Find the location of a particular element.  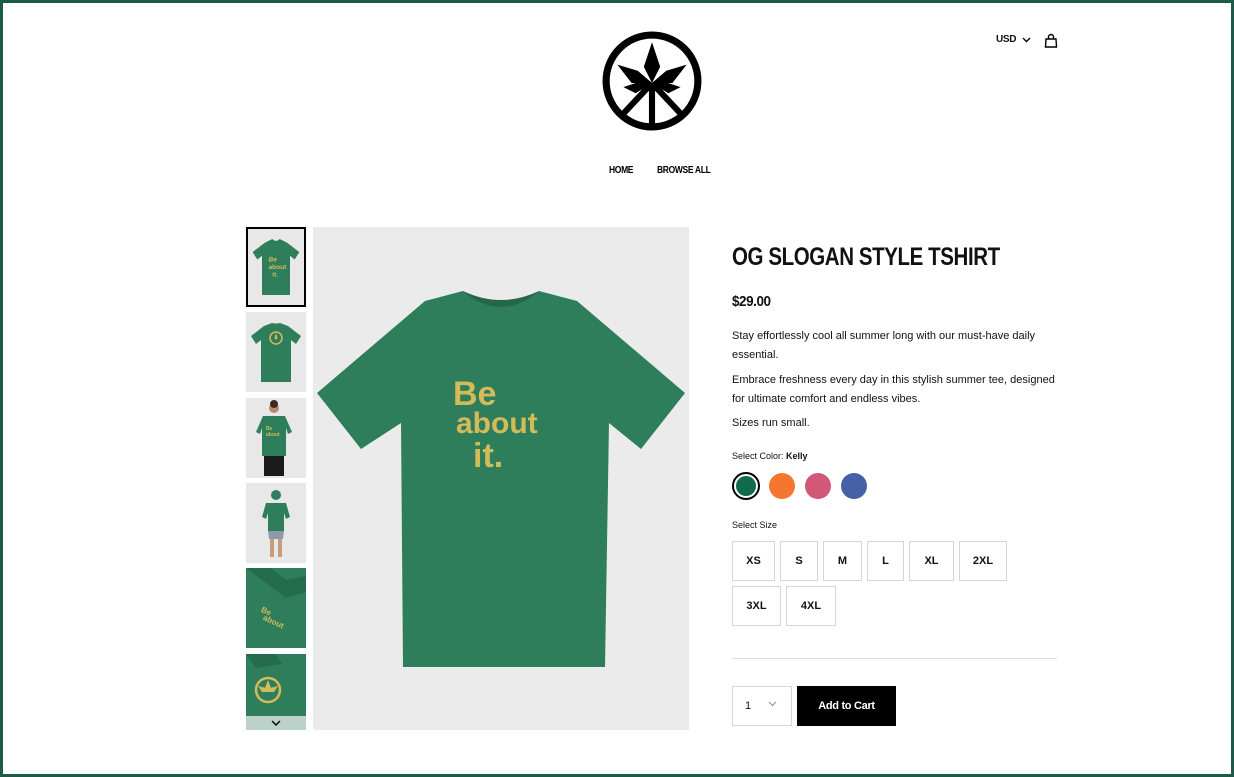

nav-home: HOME is located at coordinates (621, 170).